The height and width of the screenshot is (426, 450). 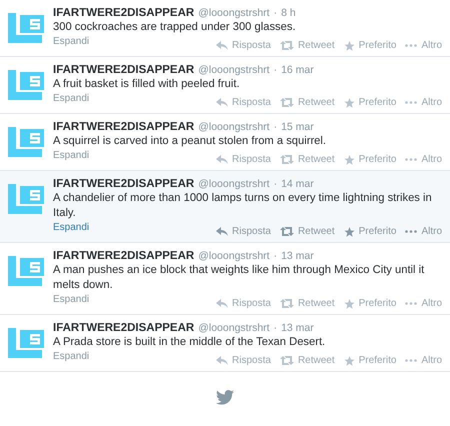 What do you see at coordinates (288, 13) in the screenshot?
I see `tweet-time: 8 h` at bounding box center [288, 13].